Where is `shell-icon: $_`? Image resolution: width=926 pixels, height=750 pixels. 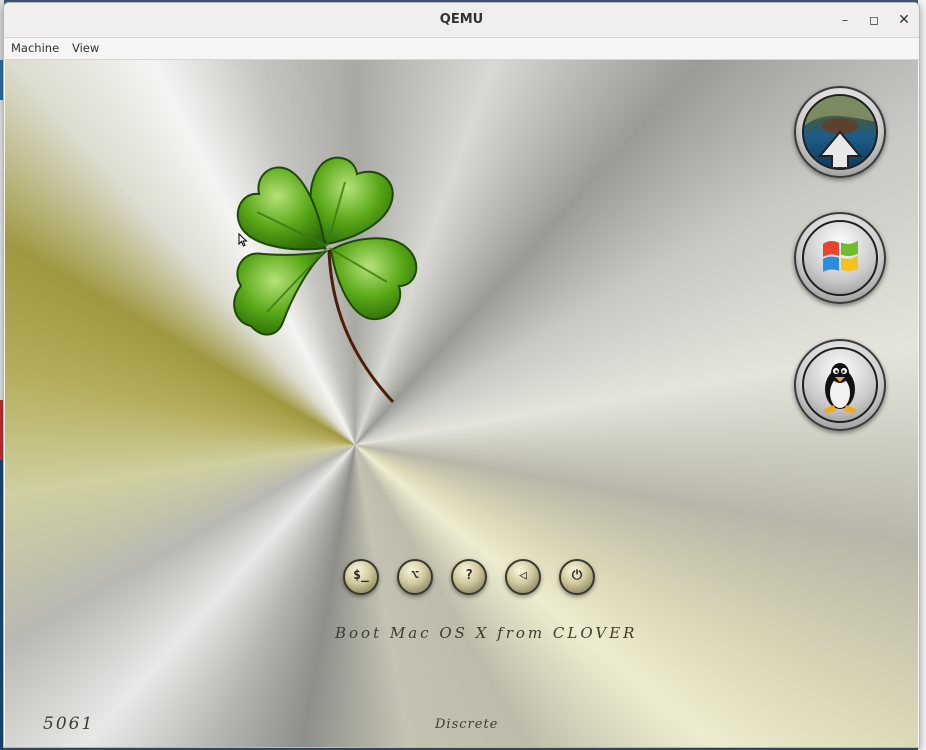
shell-icon: $_ is located at coordinates (361, 575).